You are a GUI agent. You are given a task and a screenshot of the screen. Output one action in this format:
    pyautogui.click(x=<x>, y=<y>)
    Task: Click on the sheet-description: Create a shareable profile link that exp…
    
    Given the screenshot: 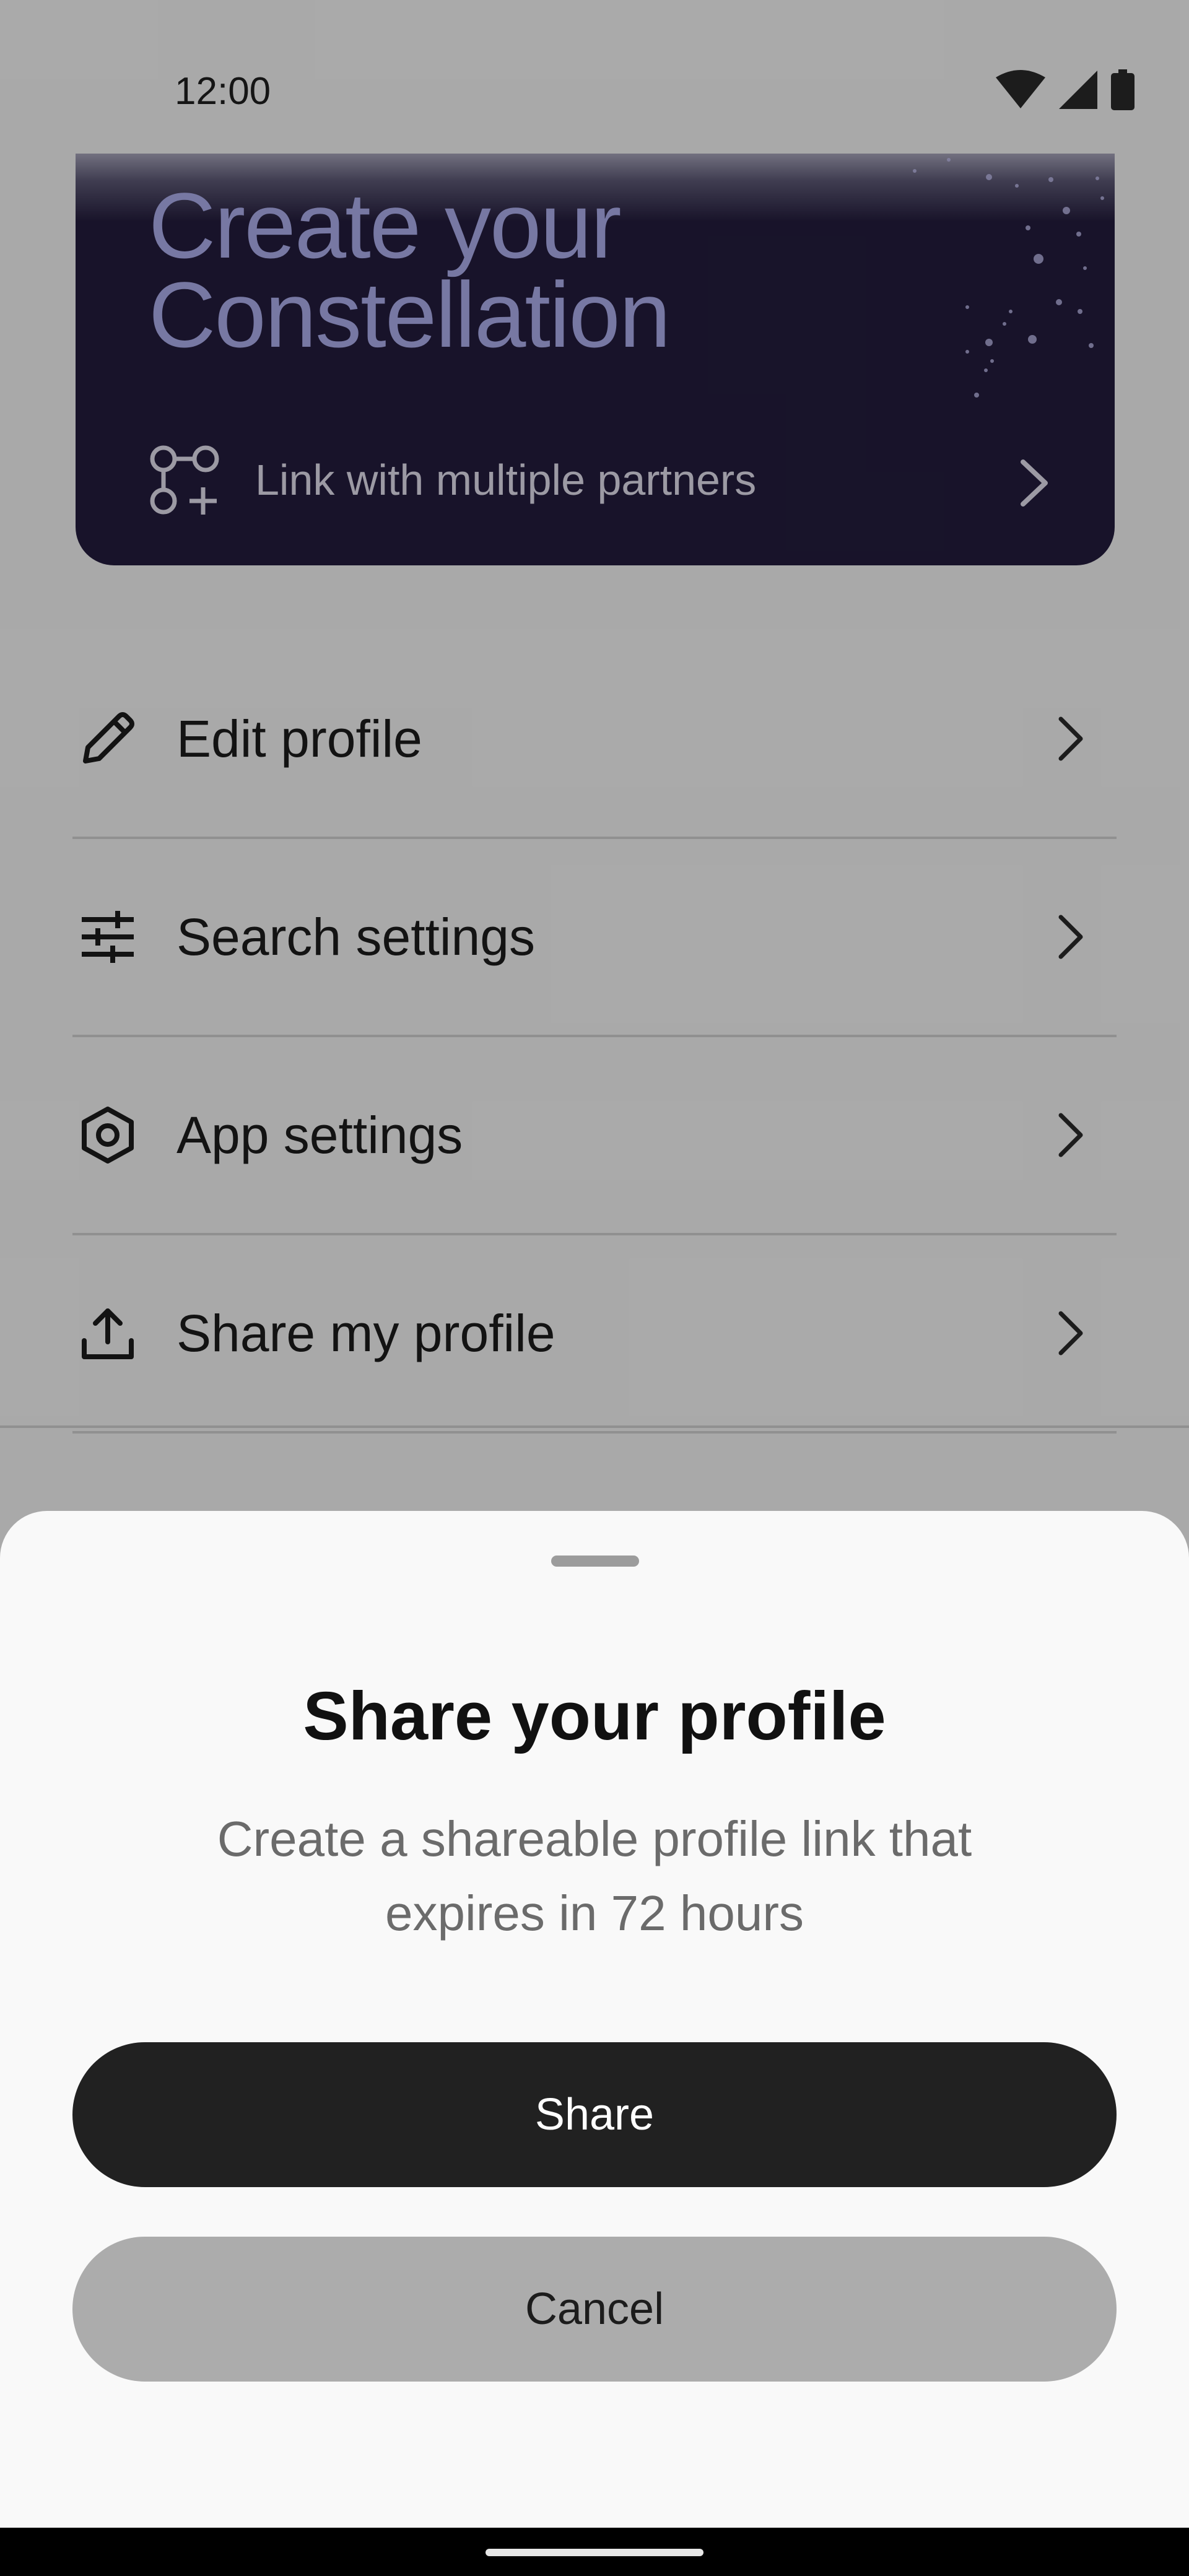 What is the action you would take?
    pyautogui.click(x=594, y=1876)
    